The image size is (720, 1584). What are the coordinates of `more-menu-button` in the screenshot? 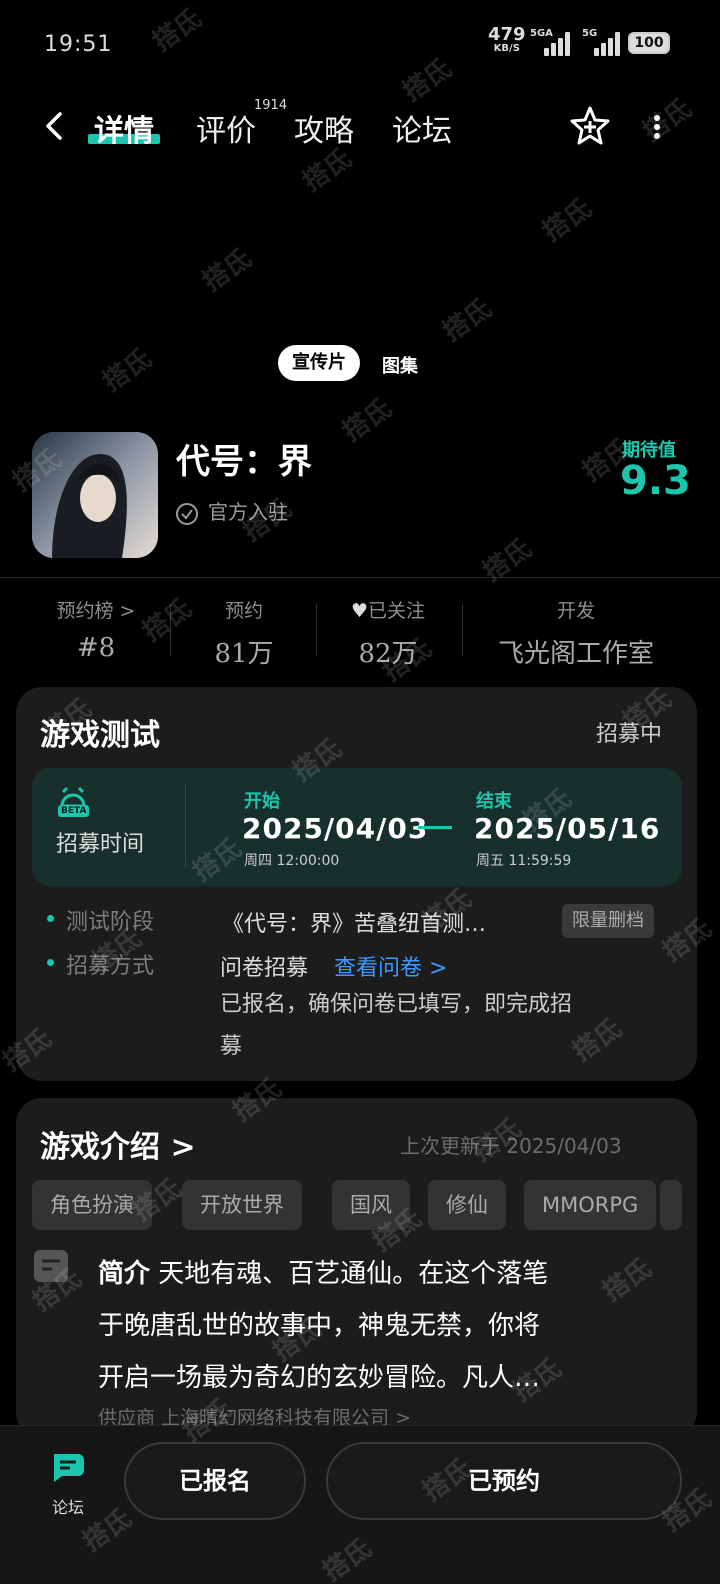 It's located at (657, 127).